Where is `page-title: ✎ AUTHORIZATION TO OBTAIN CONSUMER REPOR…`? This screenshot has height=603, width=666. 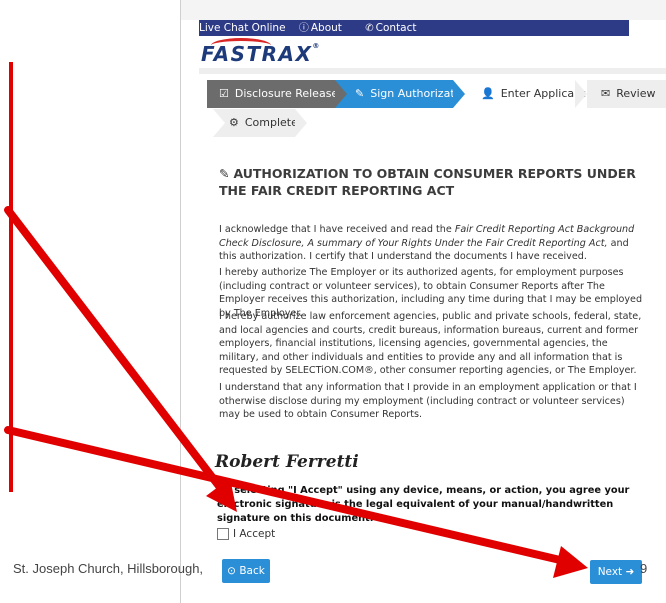 page-title: ✎ AUTHORIZATION TO OBTAIN CONSUMER REPOR… is located at coordinates (429, 182).